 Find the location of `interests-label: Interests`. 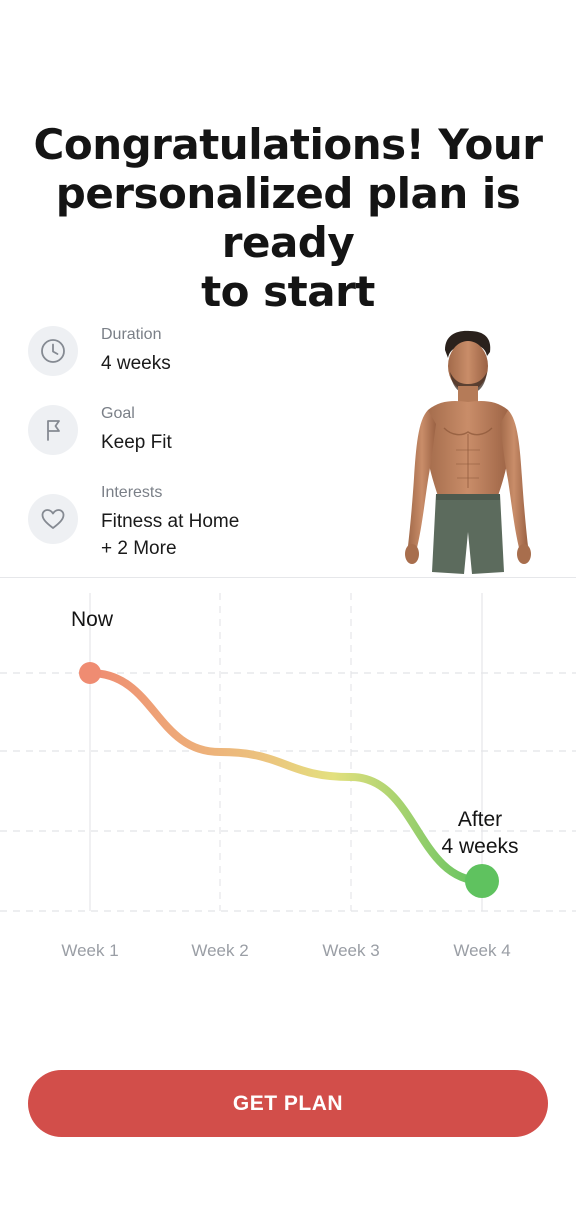

interests-label: Interests is located at coordinates (132, 492).